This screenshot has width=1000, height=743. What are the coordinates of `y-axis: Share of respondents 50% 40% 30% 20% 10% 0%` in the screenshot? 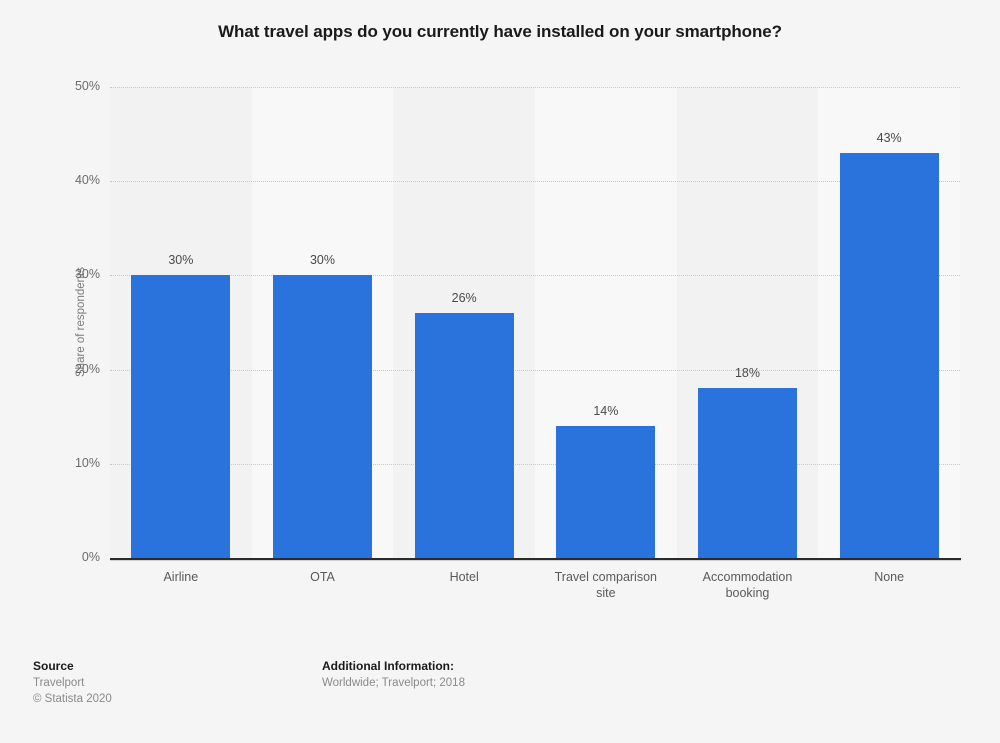 It's located at (89, 371).